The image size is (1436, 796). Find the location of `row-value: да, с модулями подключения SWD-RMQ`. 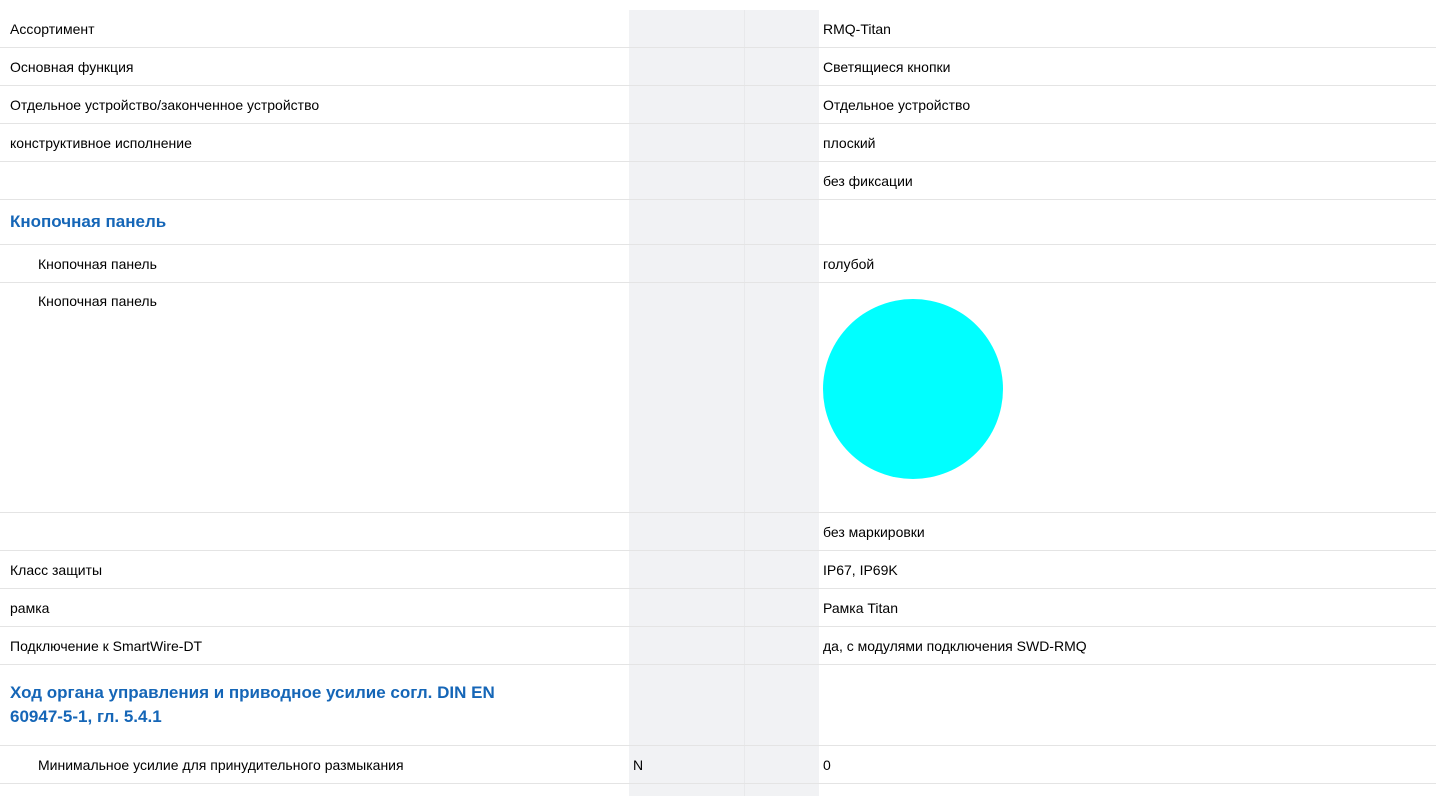

row-value: да, с модулями подключения SWD-RMQ is located at coordinates (1127, 645).